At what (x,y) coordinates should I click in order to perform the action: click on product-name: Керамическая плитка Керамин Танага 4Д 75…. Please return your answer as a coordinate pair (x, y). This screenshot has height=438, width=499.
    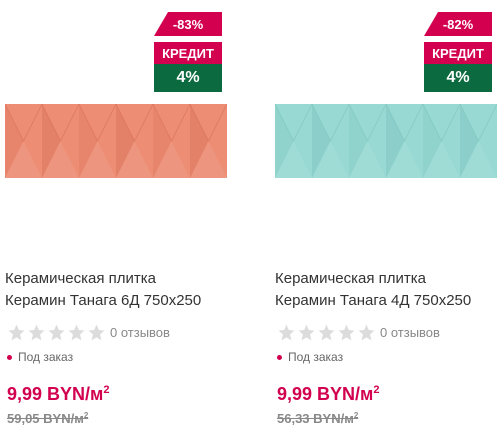
    Looking at the image, I should click on (386, 290).